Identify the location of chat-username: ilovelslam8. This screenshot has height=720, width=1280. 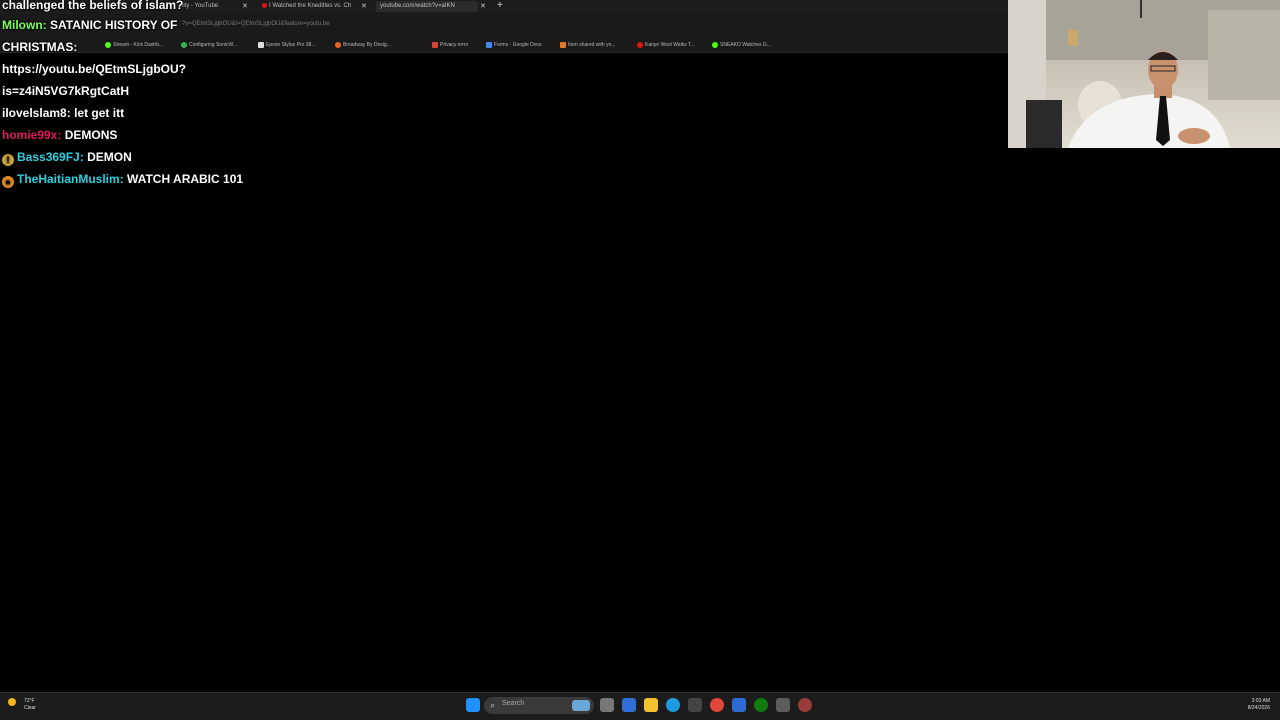
(34, 113).